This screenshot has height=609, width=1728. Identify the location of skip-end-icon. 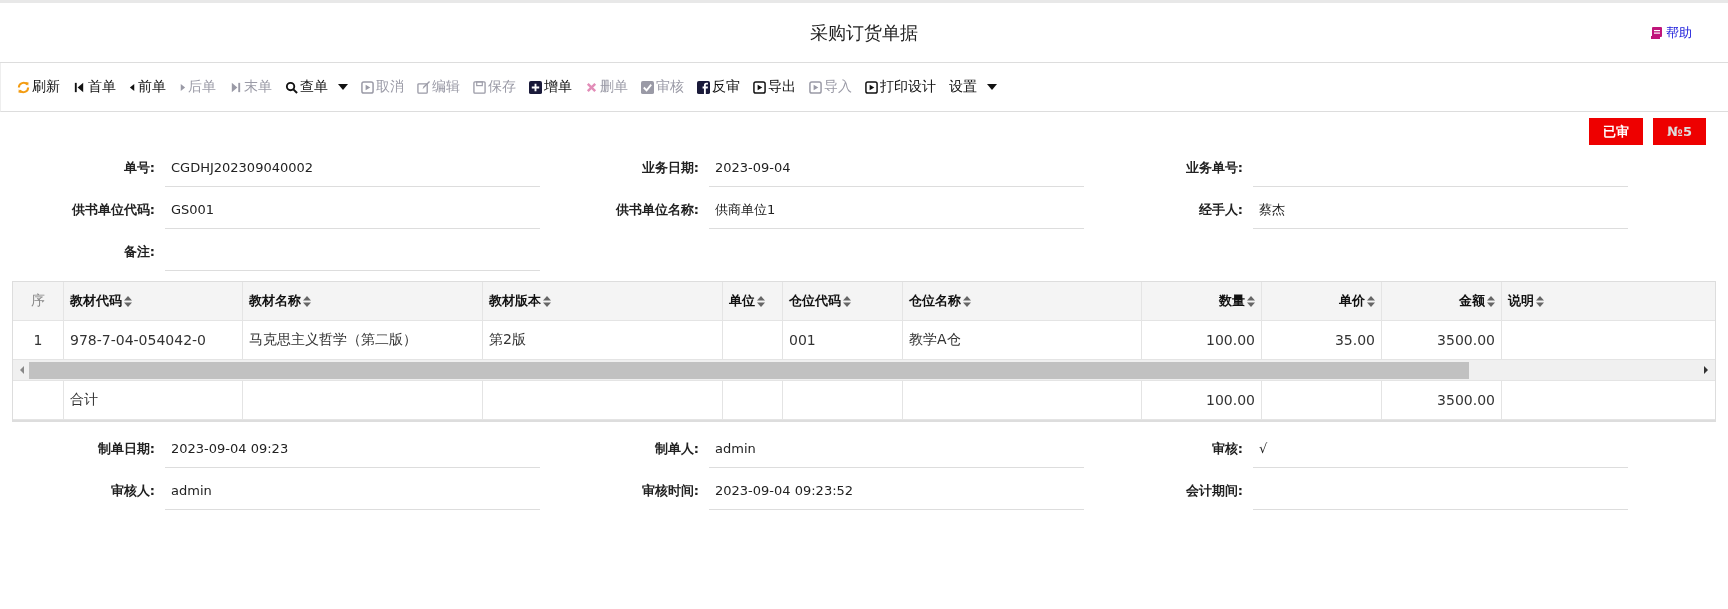
(235, 87).